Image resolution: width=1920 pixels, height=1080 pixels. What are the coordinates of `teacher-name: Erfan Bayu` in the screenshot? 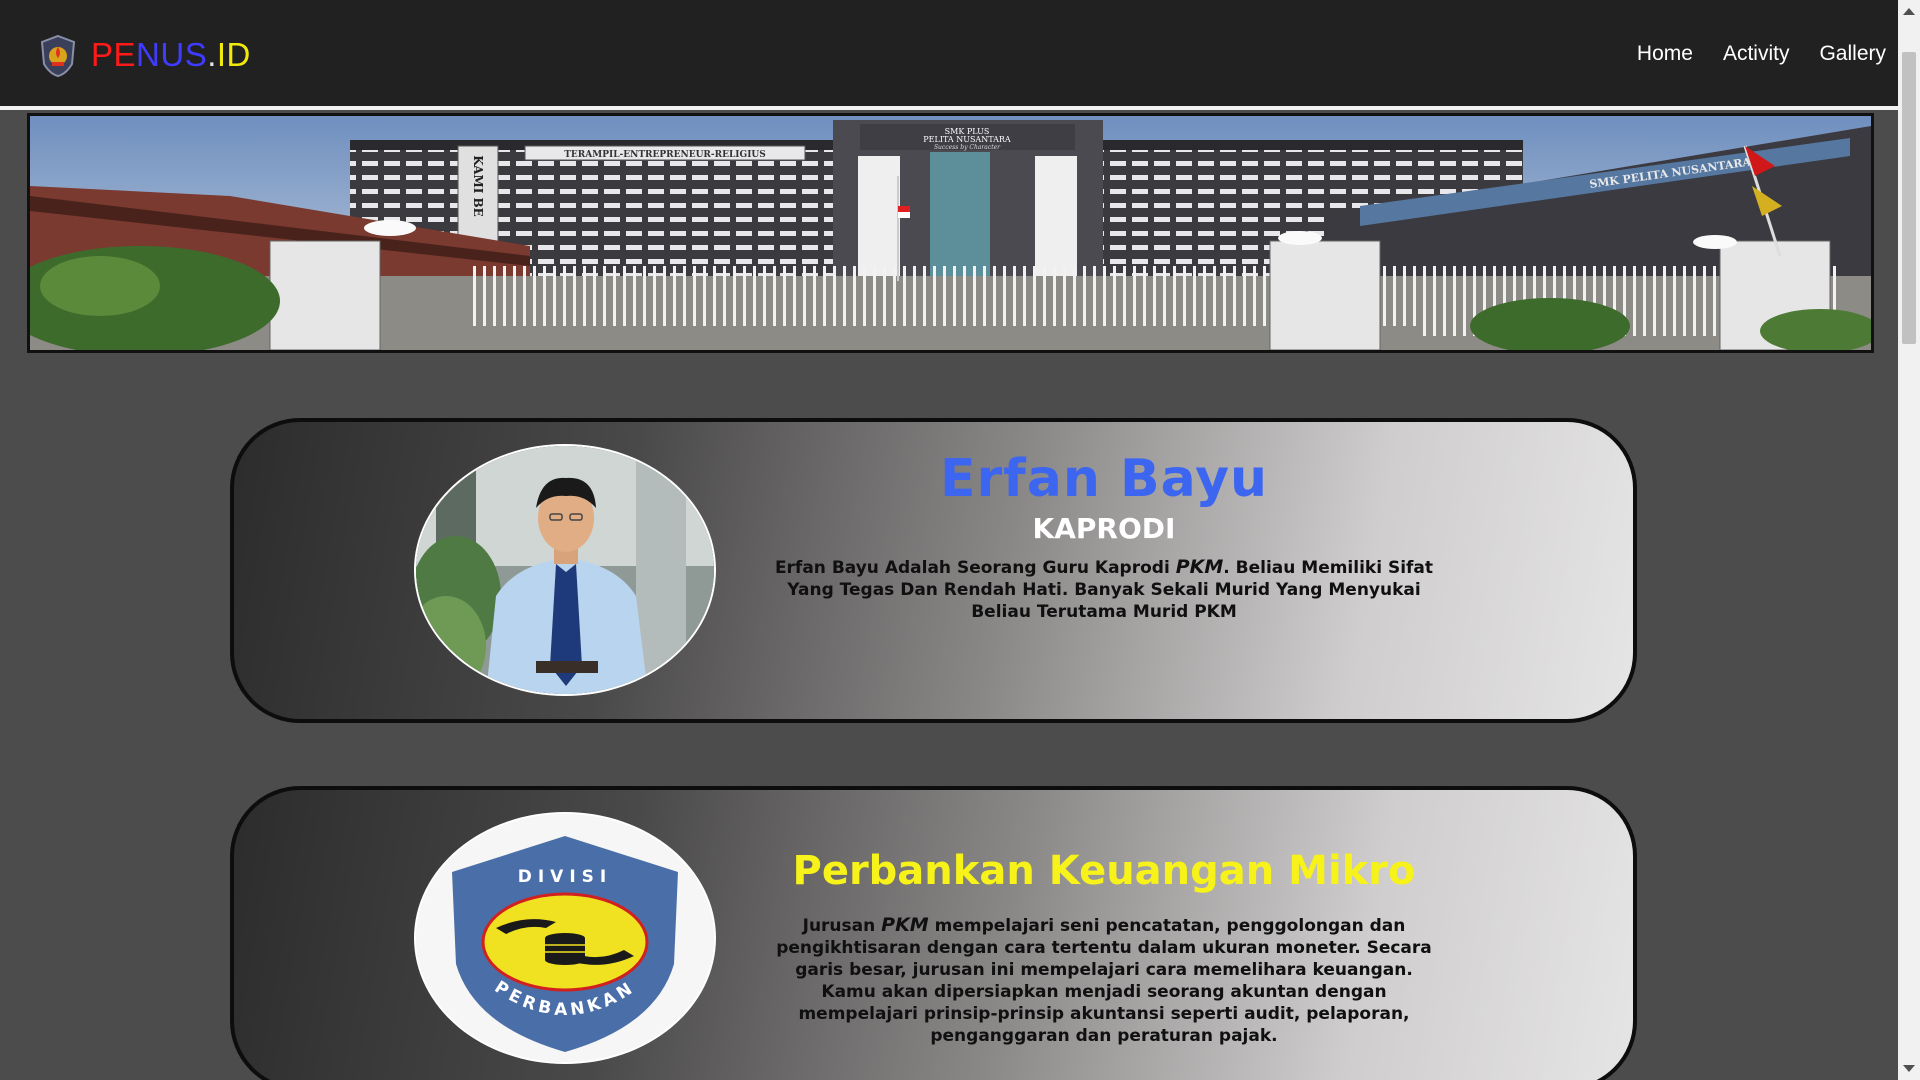 It's located at (1104, 479).